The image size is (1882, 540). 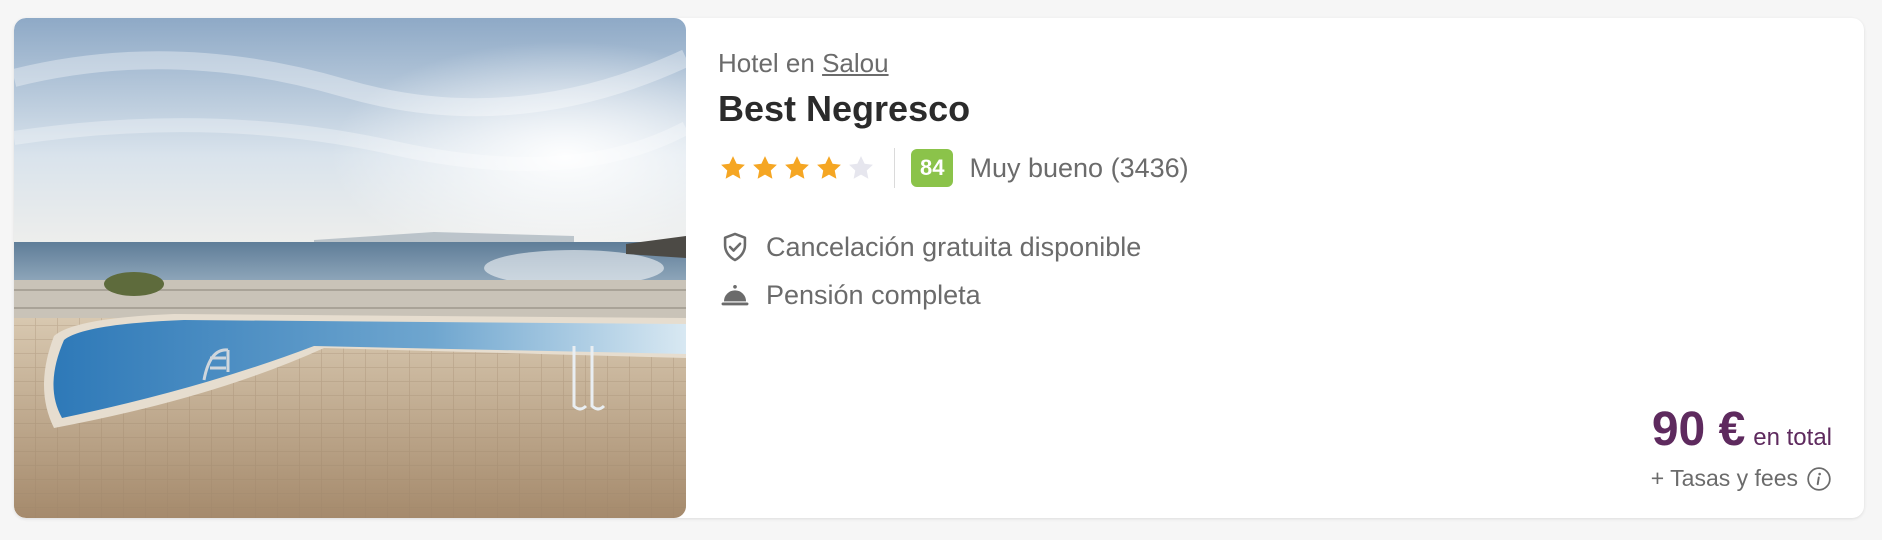 What do you see at coordinates (1792, 437) in the screenshot?
I see `price-suffix: en total` at bounding box center [1792, 437].